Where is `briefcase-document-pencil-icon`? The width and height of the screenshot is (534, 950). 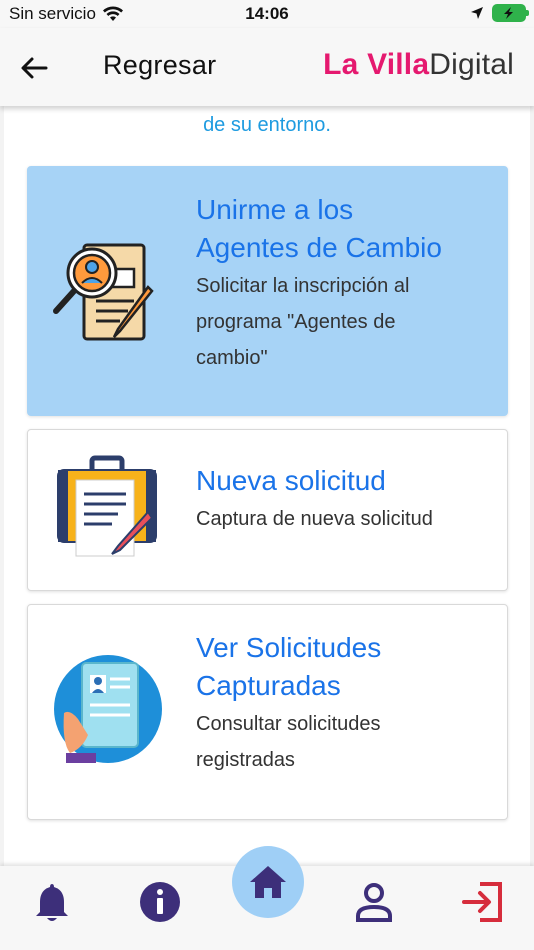
briefcase-document-pencil-icon is located at coordinates (107, 506).